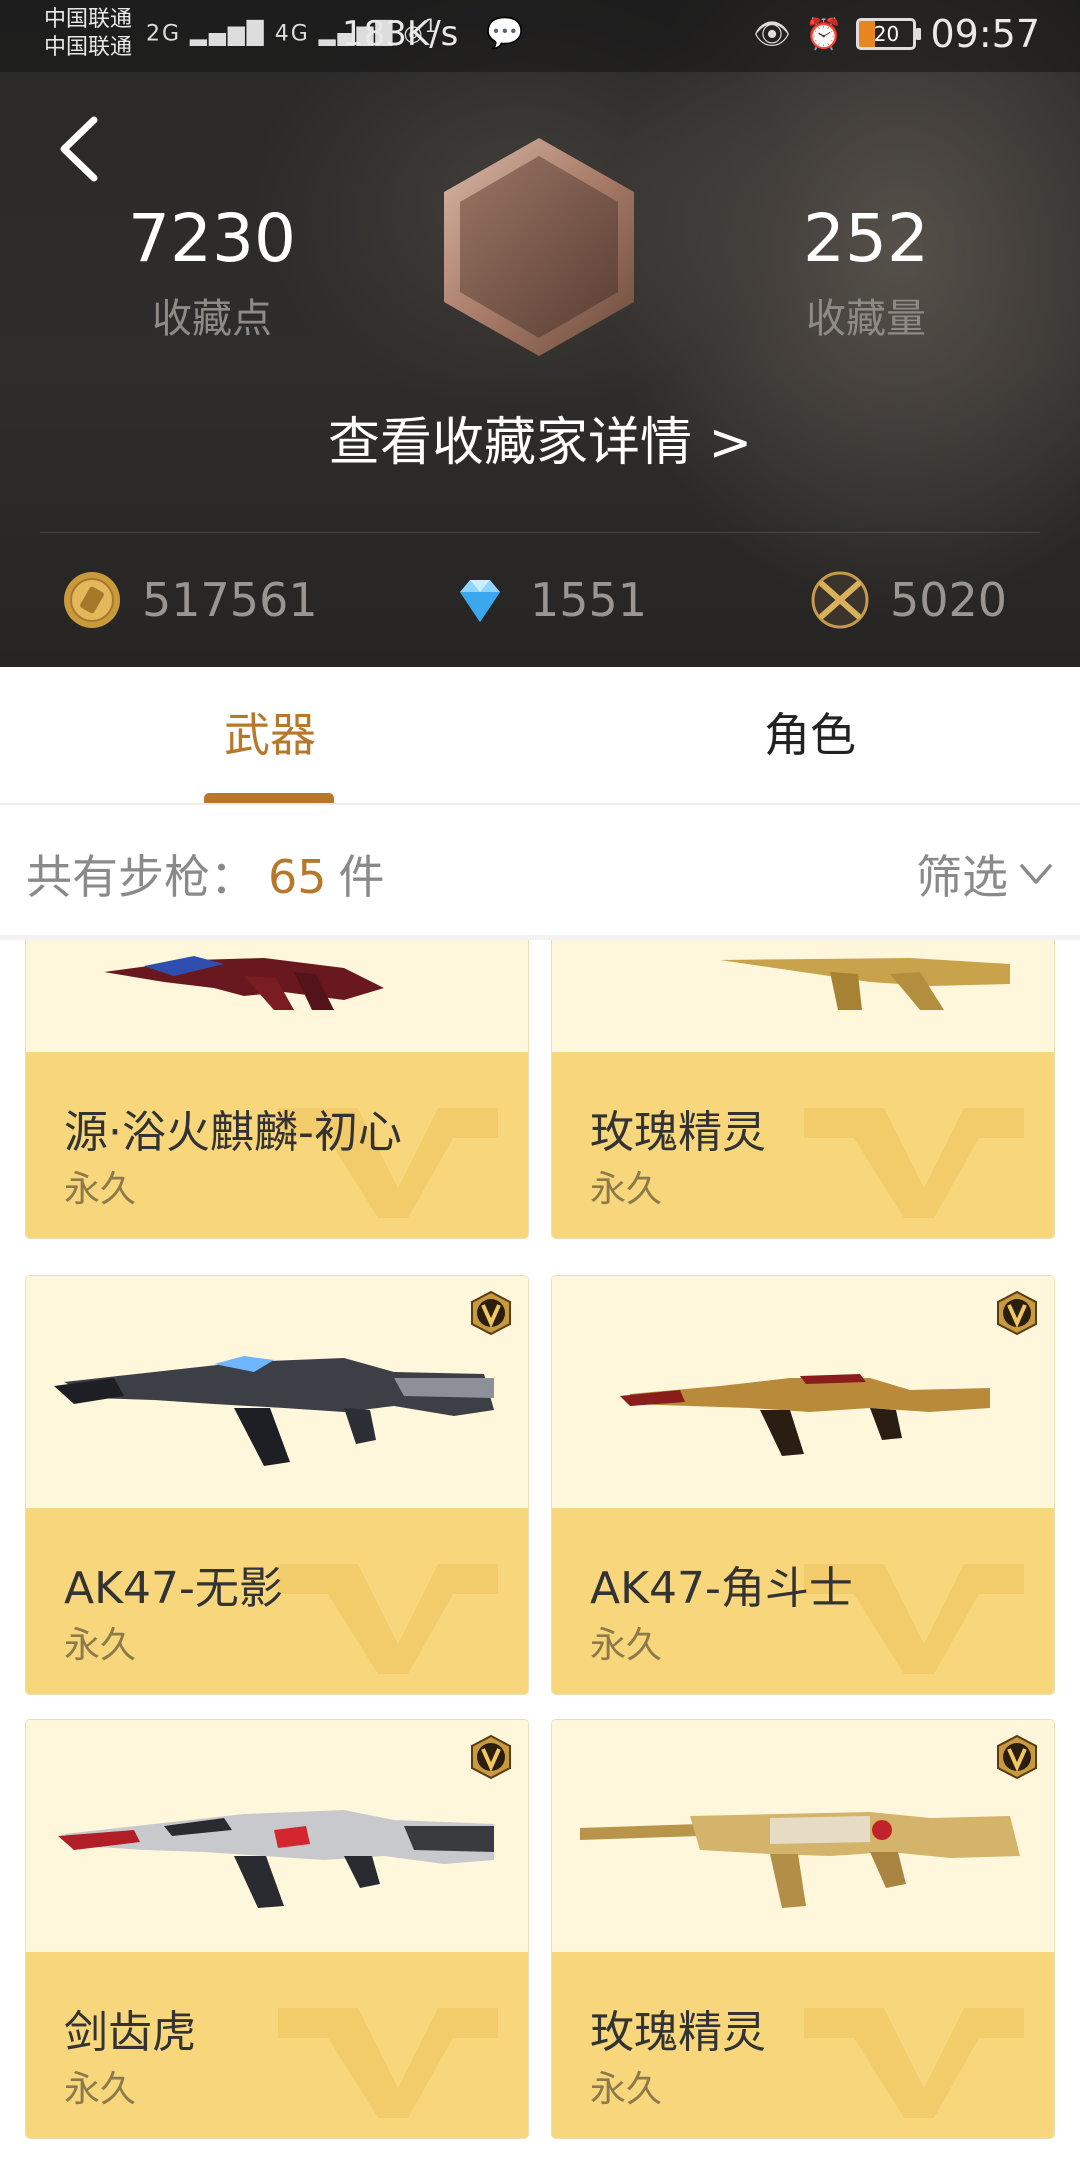 Image resolution: width=1080 pixels, height=2160 pixels. What do you see at coordinates (540, 437) in the screenshot?
I see `collector-details-link: 查看收藏家详情 >` at bounding box center [540, 437].